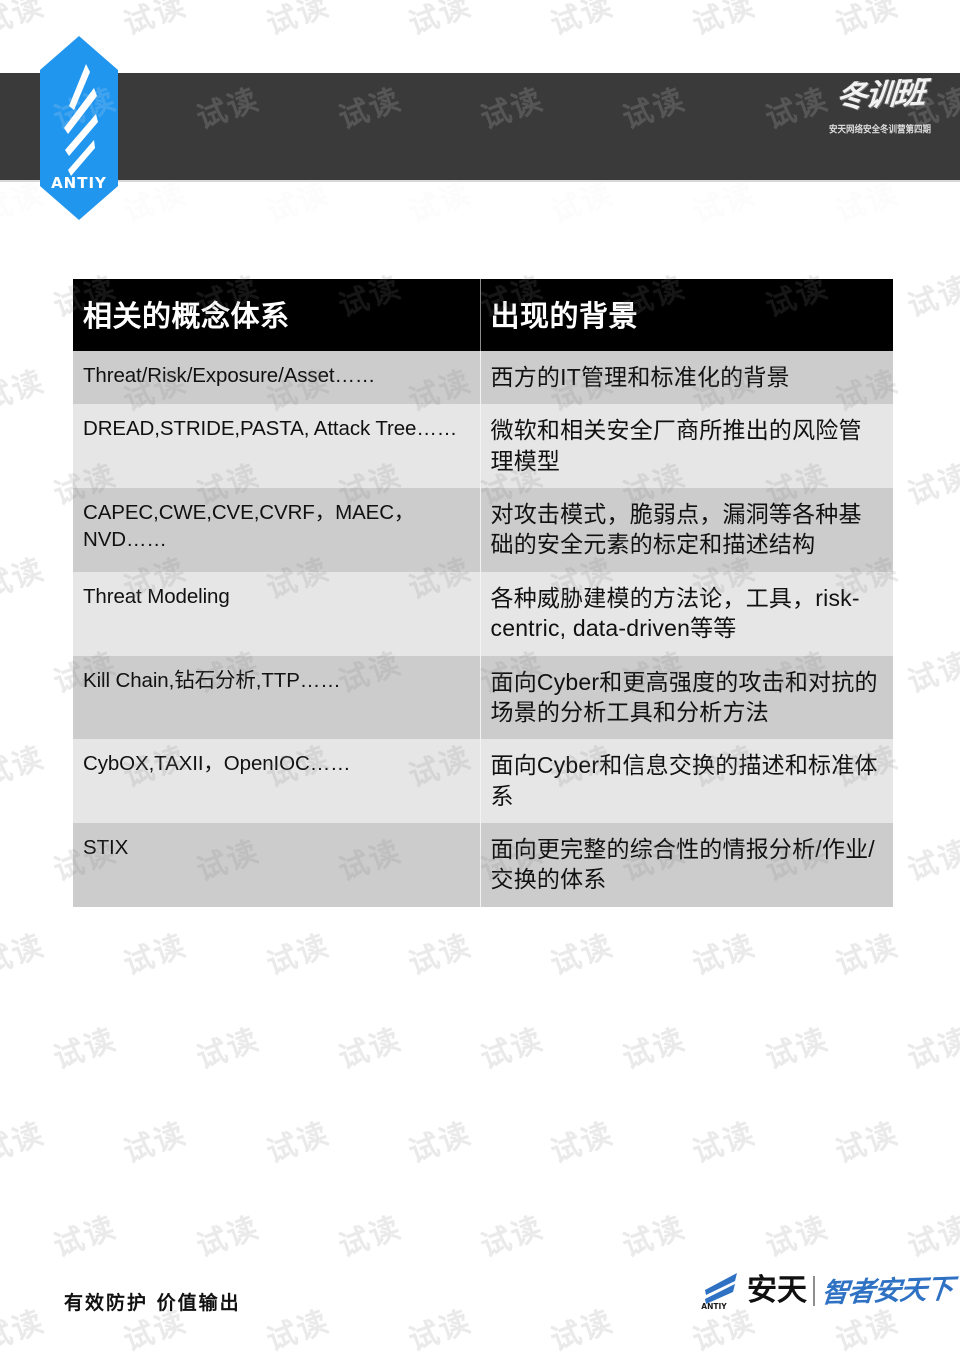 This screenshot has height=1360, width=960. I want to click on header-band-underline, so click(480, 181).